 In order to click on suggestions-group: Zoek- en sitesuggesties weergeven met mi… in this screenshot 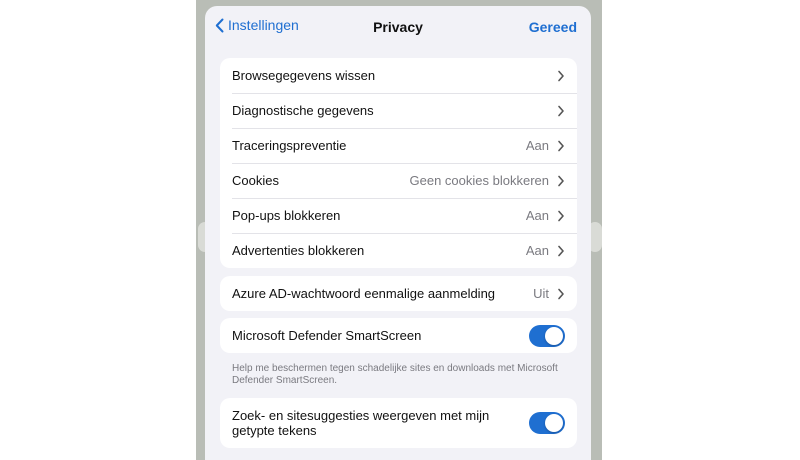, I will do `click(398, 423)`.